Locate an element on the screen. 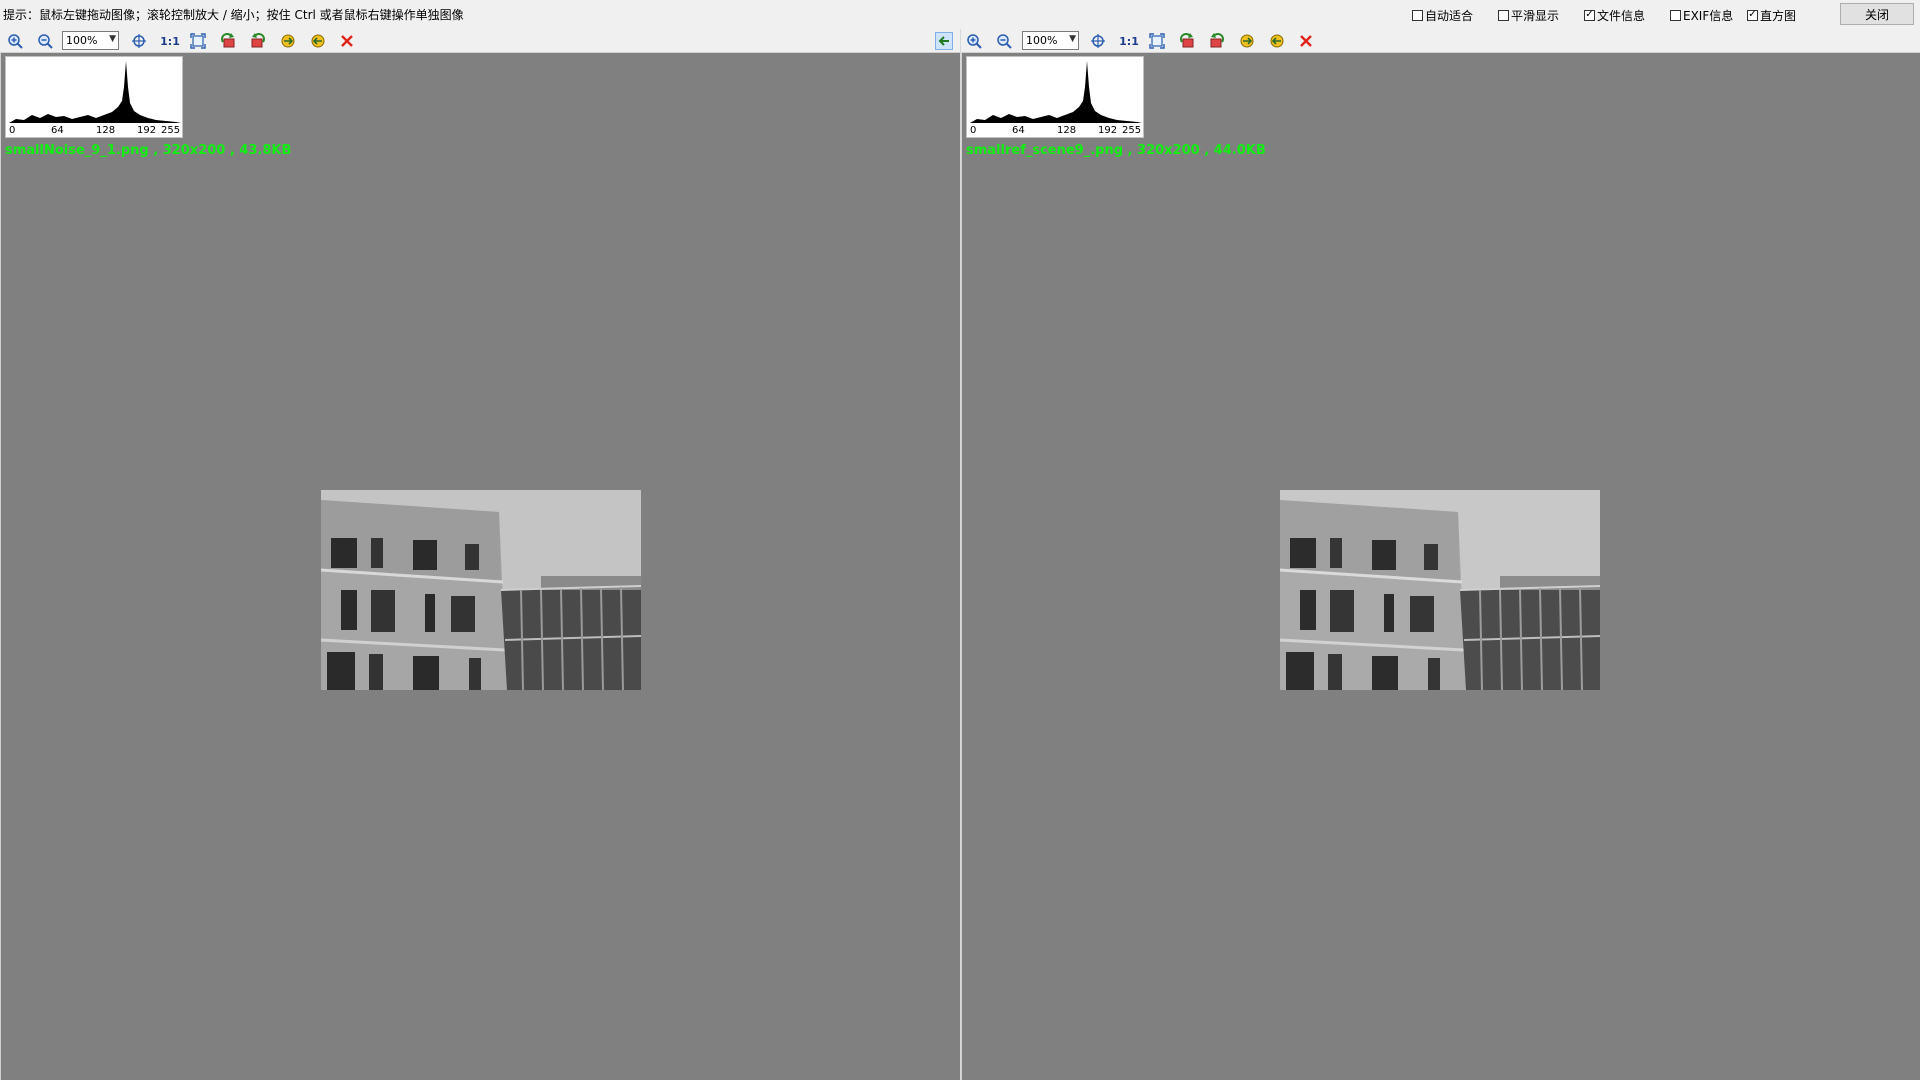  option-label: 文件信息 is located at coordinates (1621, 15).